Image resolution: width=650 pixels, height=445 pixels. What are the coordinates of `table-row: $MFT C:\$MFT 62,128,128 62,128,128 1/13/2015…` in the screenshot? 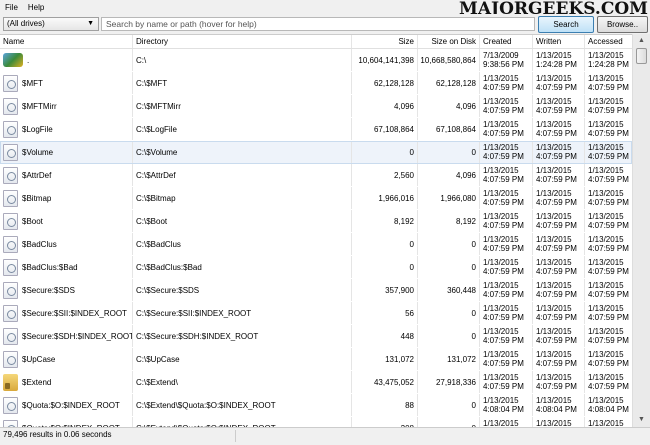 It's located at (316, 83).